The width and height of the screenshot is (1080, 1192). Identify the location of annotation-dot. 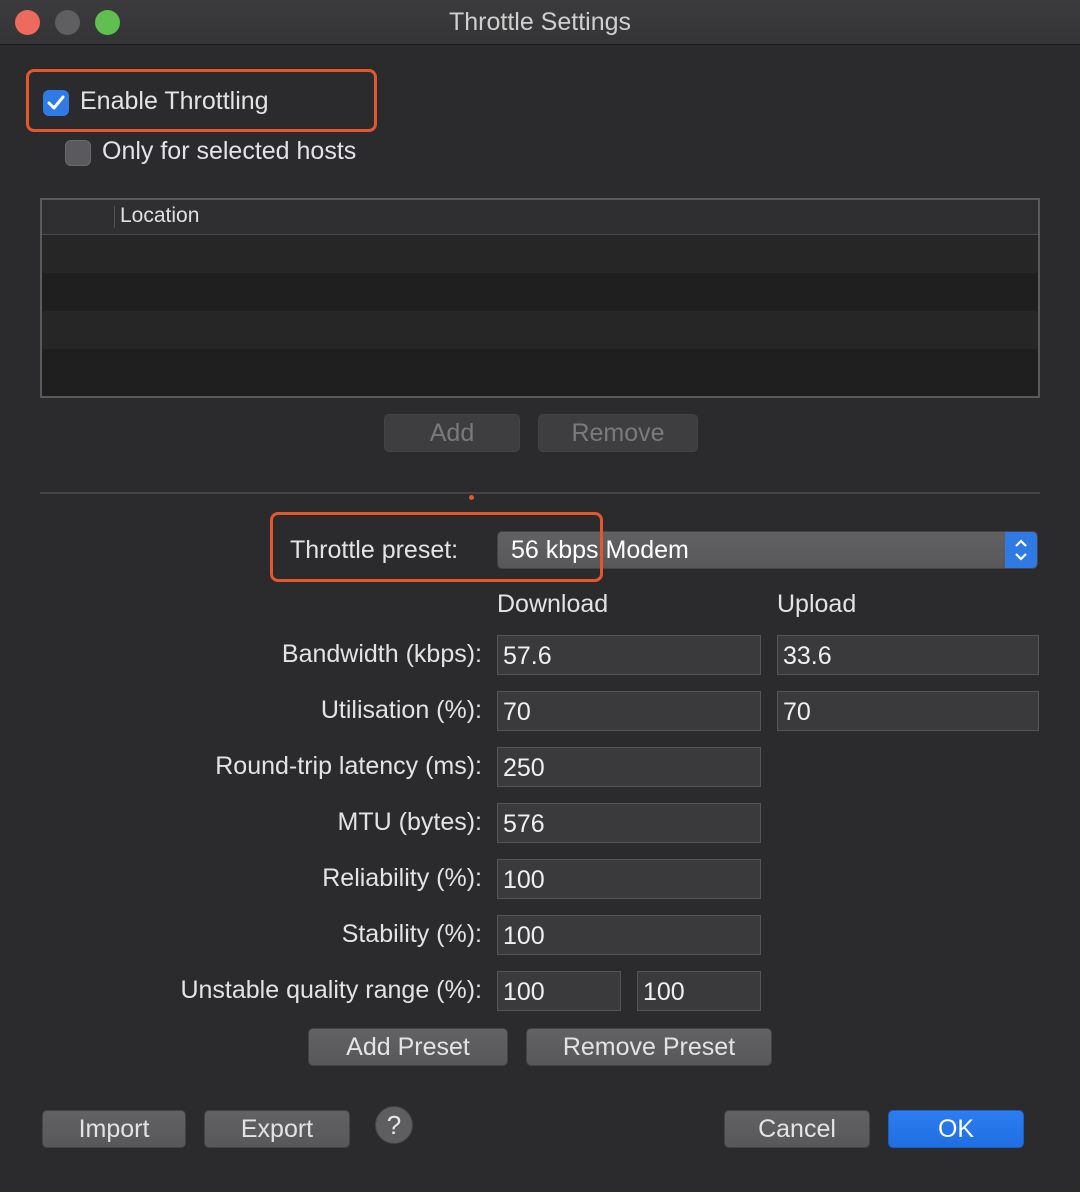
(471, 497).